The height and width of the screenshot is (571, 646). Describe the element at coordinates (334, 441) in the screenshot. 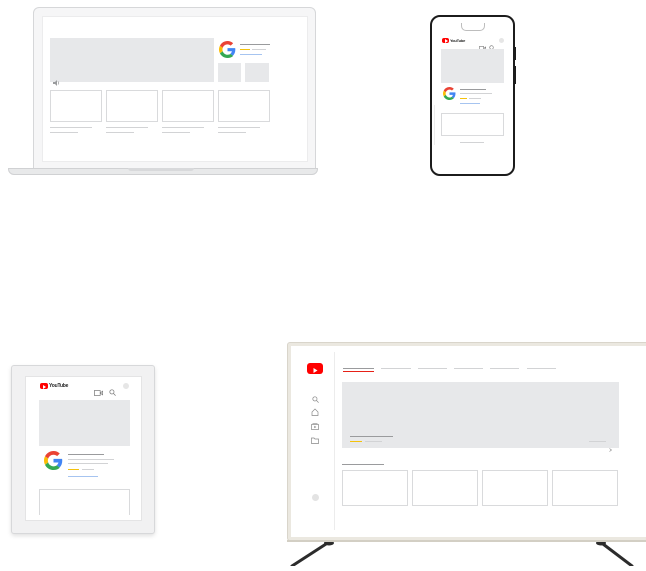

I see `tv-sidebar-divider` at that location.